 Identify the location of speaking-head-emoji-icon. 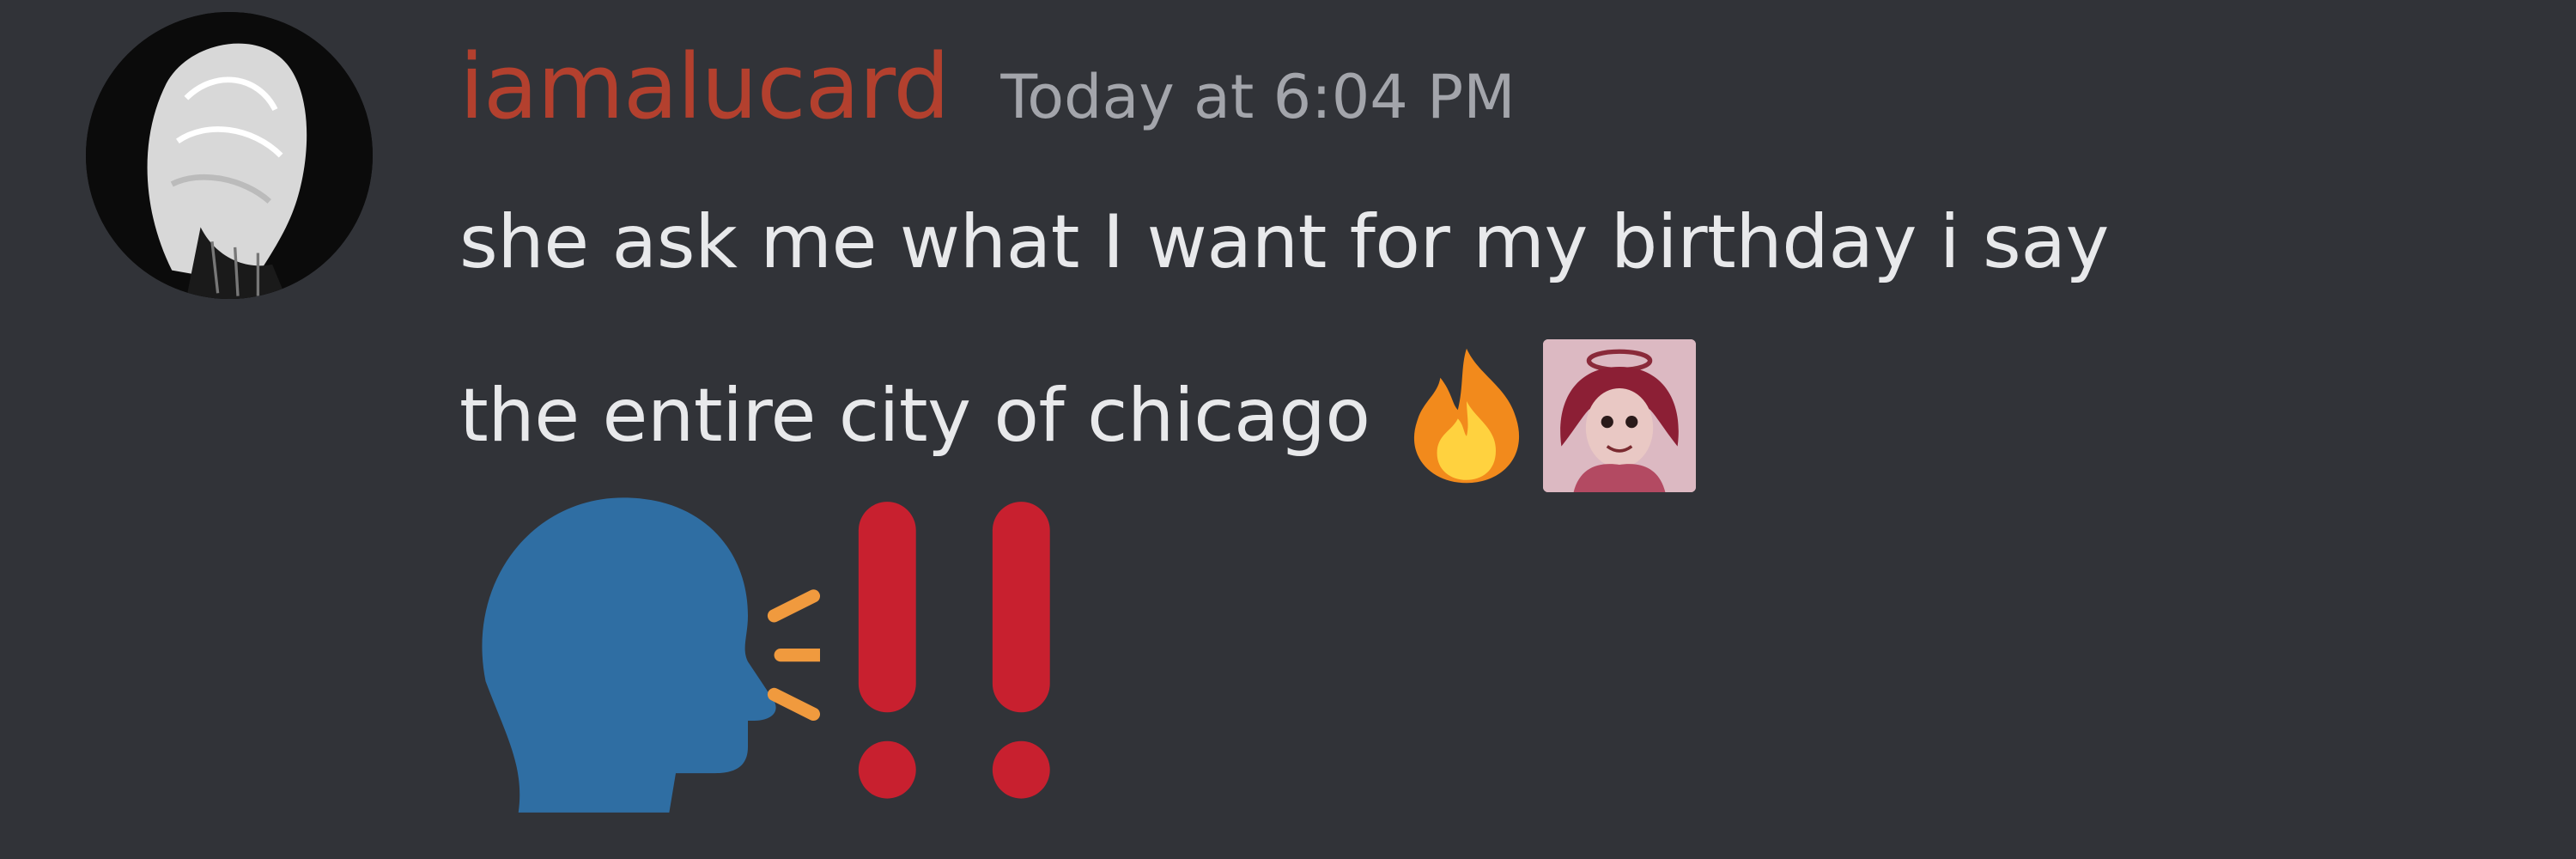
(640, 648).